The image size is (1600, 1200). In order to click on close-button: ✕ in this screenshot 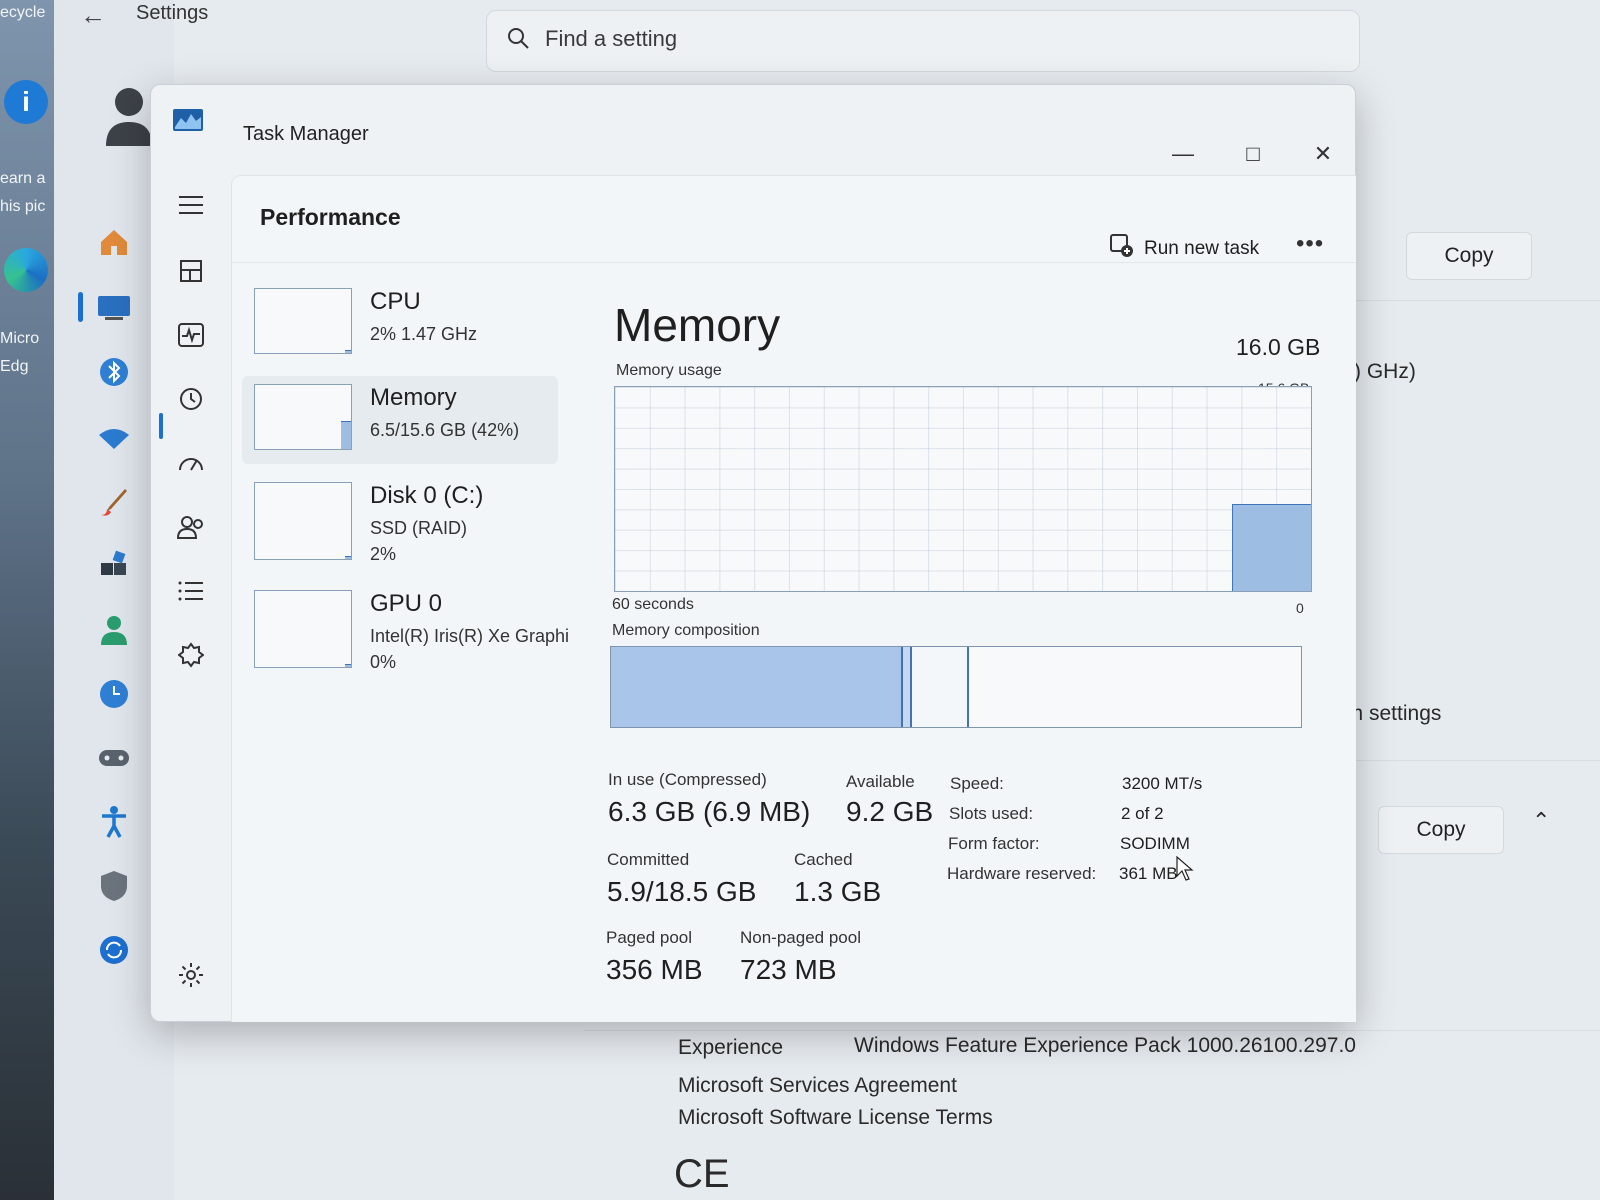, I will do `click(1323, 154)`.